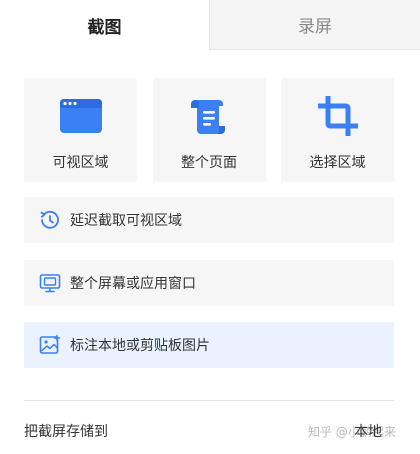  What do you see at coordinates (209, 400) in the screenshot?
I see `divider` at bounding box center [209, 400].